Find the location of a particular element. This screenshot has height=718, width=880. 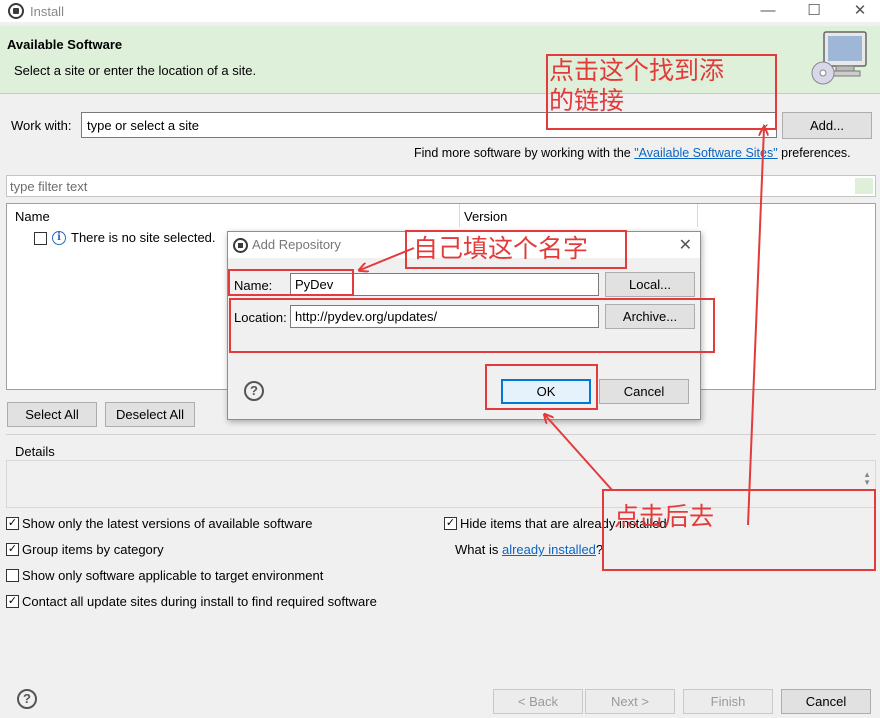

minimize-icon: — is located at coordinates (768, 11).